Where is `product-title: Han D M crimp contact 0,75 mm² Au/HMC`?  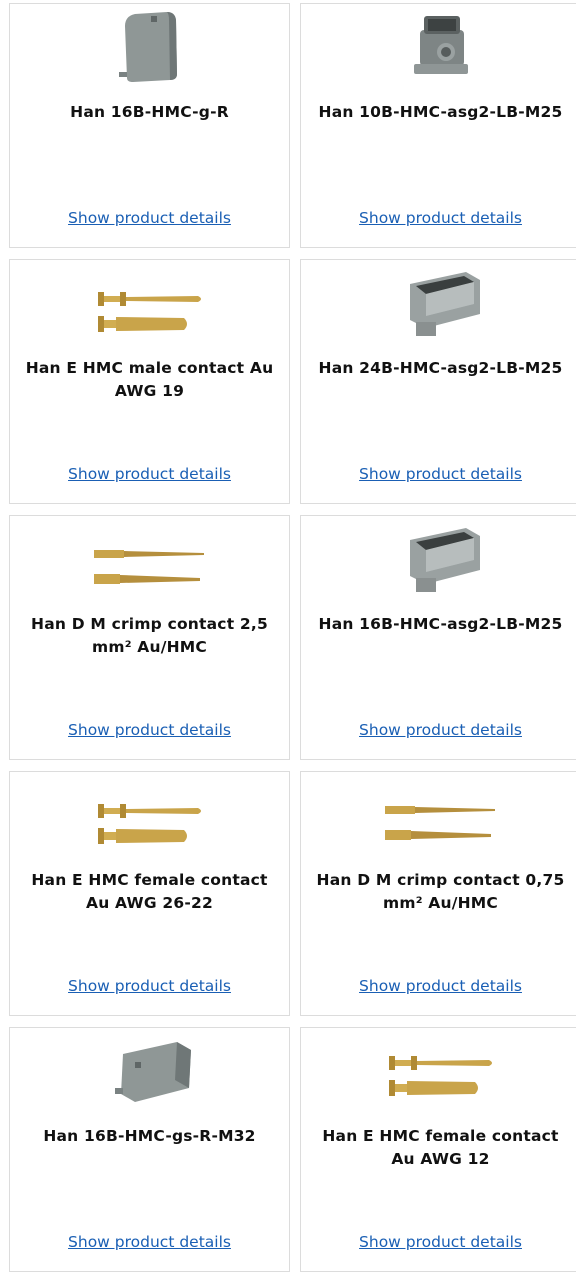 product-title: Han D M crimp contact 0,75 mm² Au/HMC is located at coordinates (440, 891).